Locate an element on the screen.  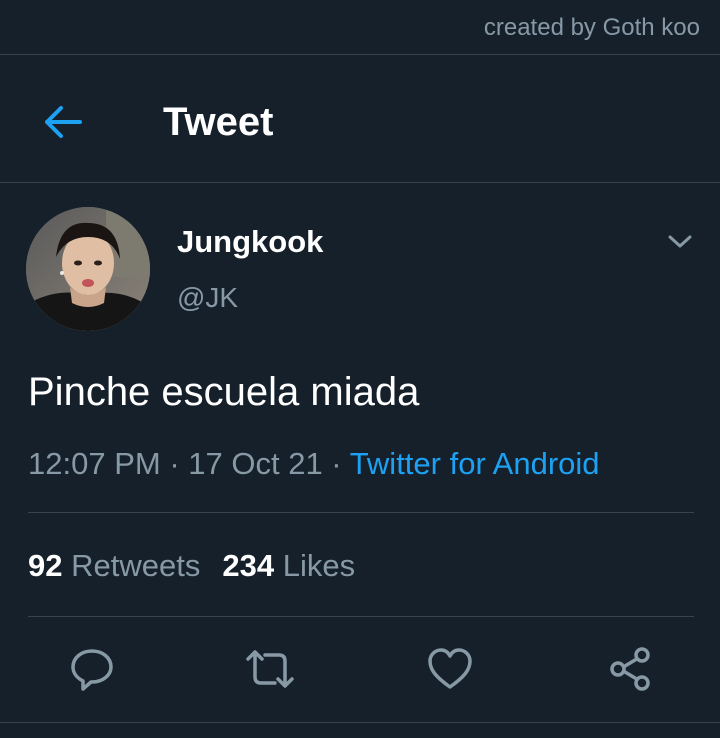
header-divider is located at coordinates (360, 182).